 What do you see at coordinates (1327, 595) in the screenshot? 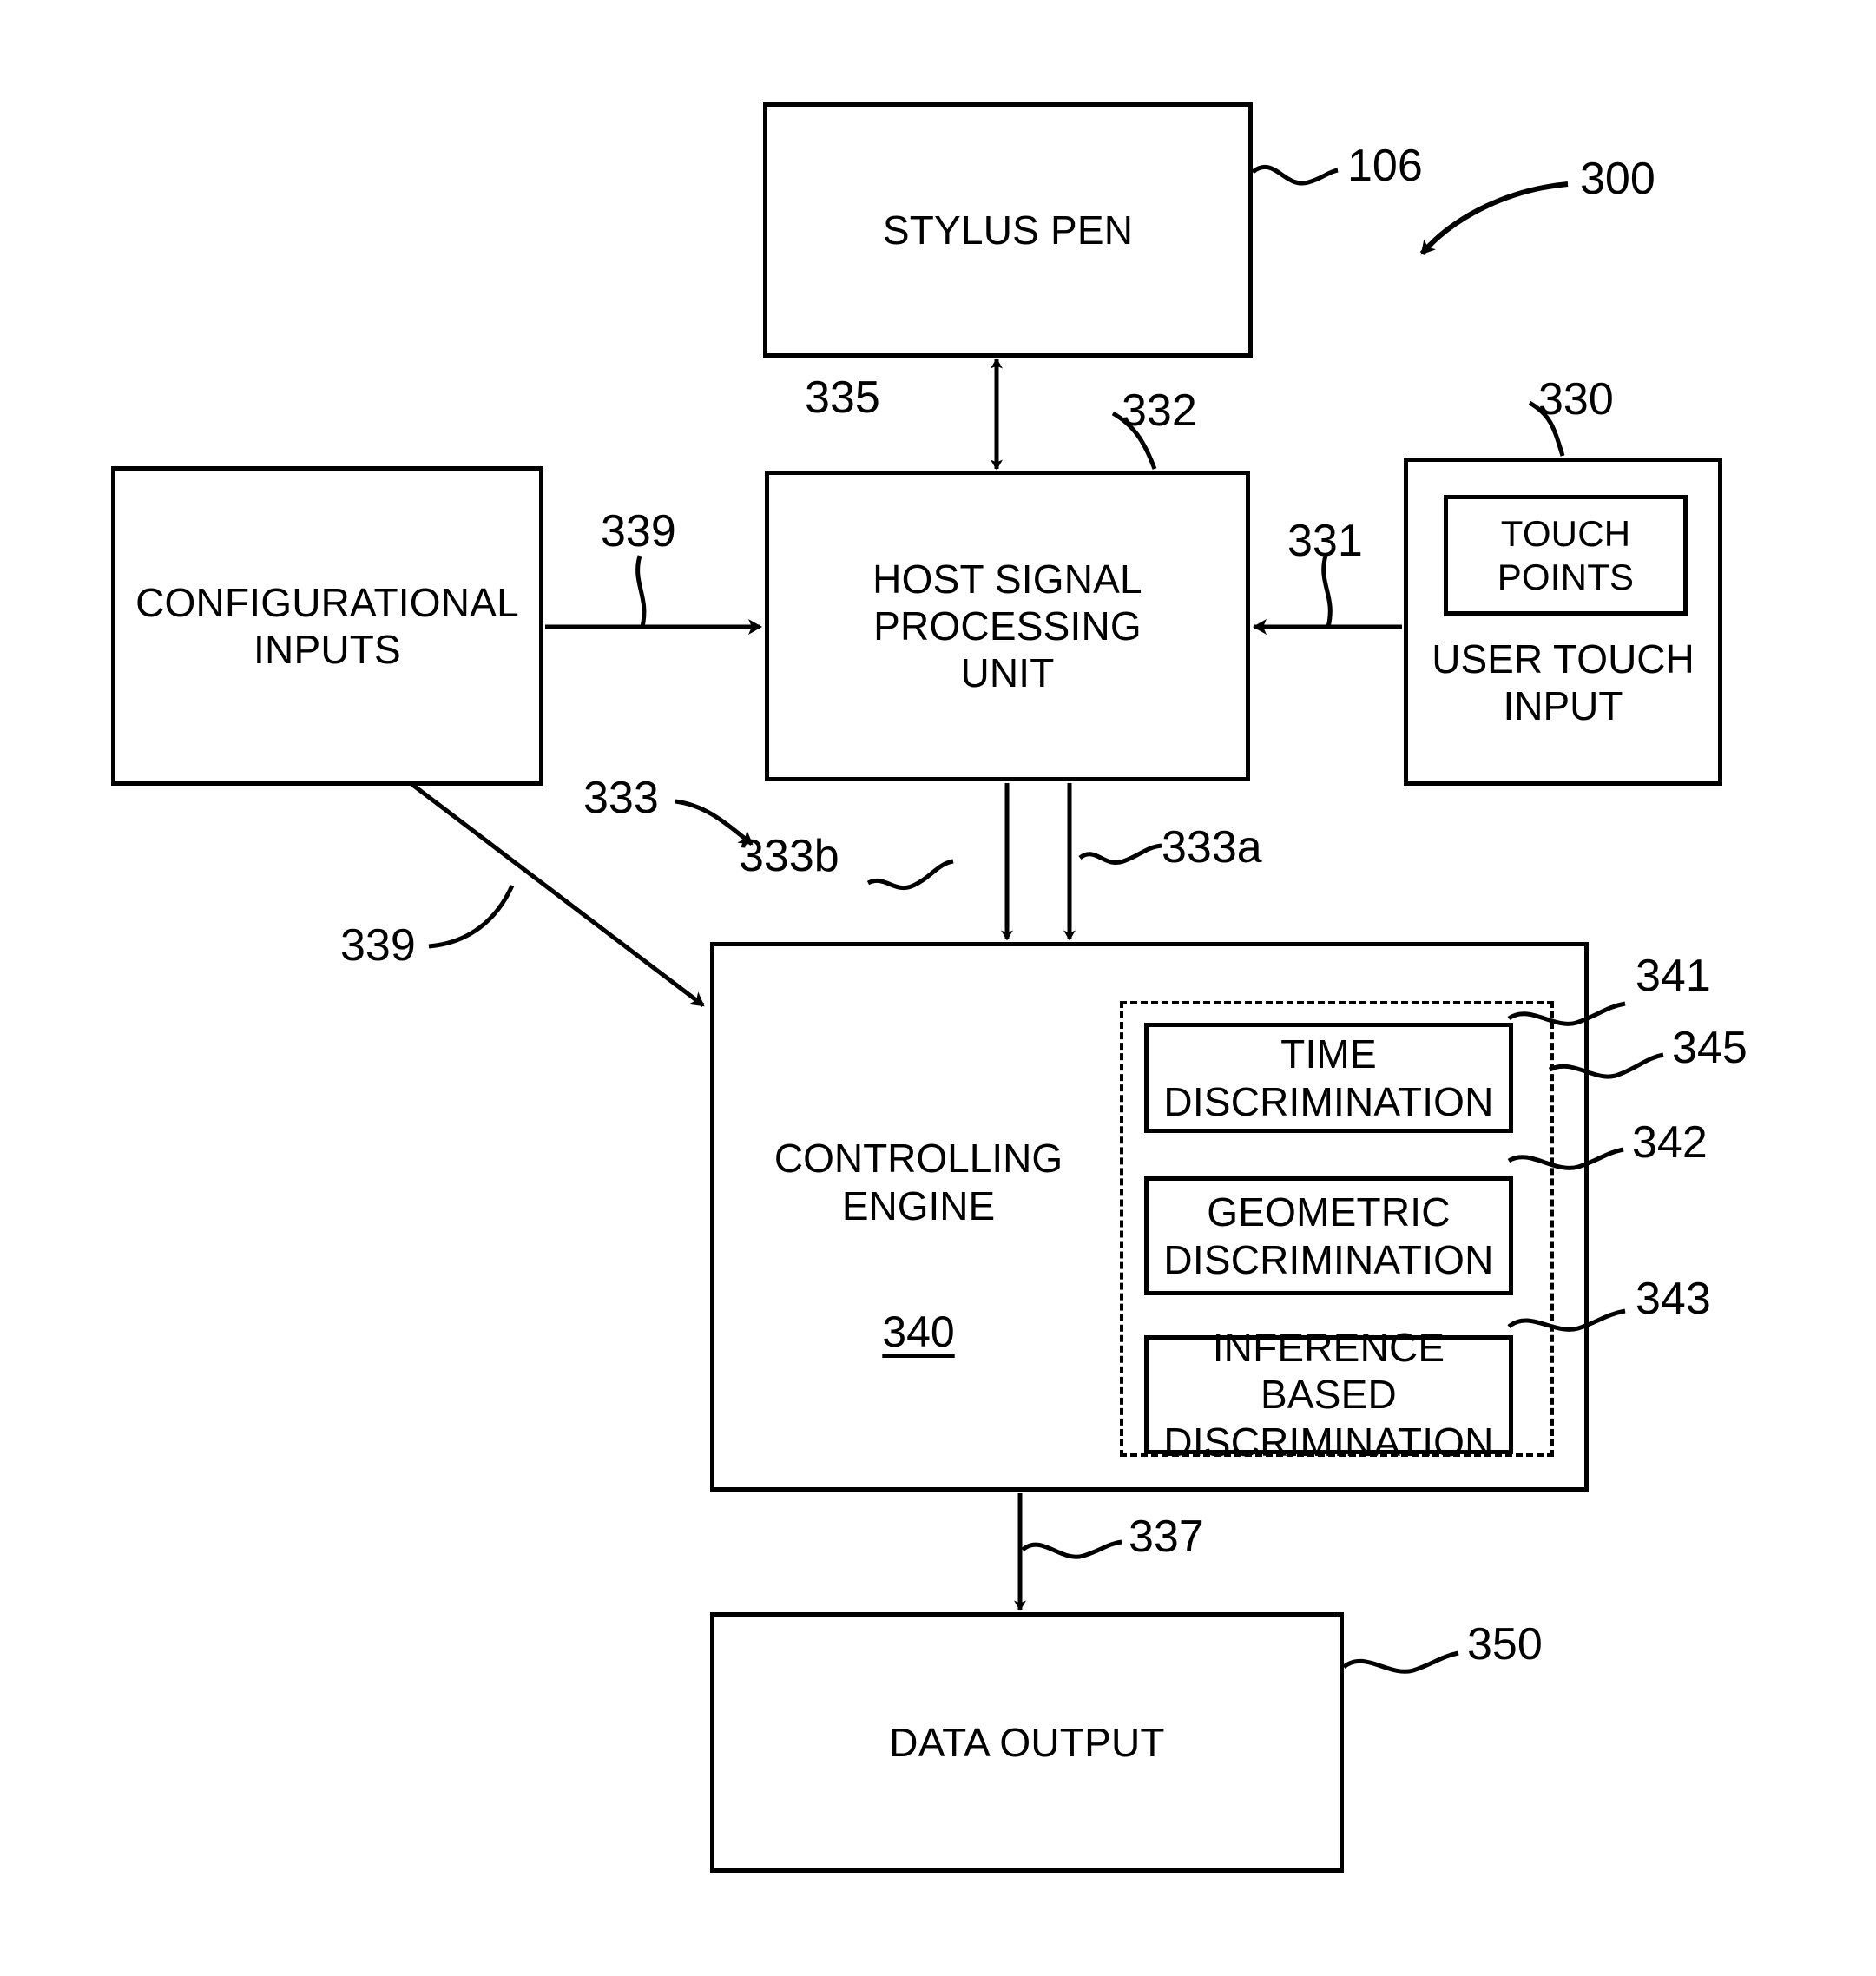
I see `connector-touch-to-host` at bounding box center [1327, 595].